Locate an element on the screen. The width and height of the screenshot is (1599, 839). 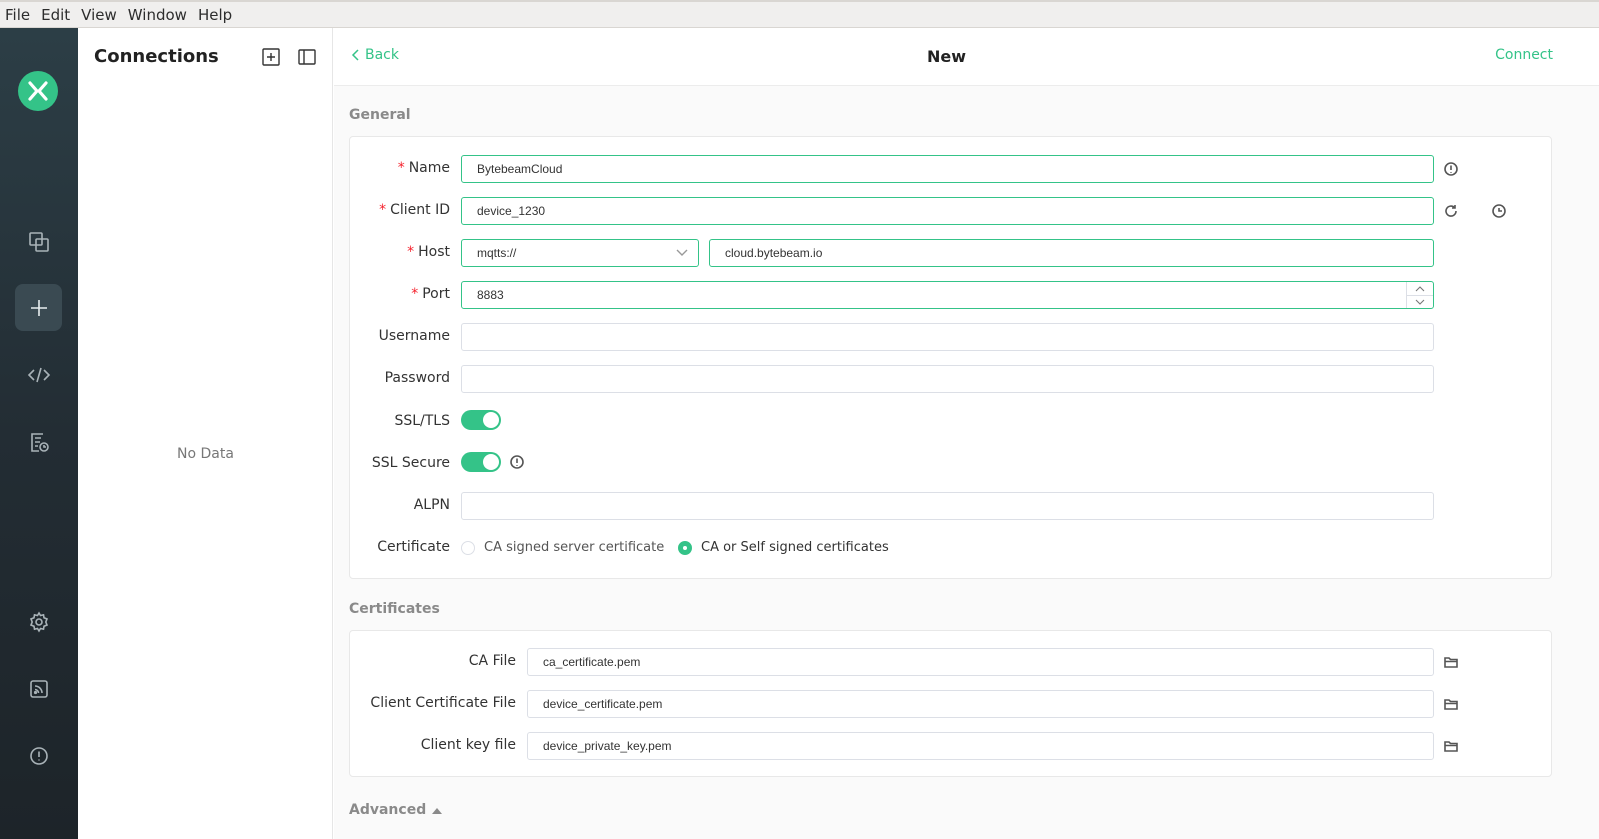
menu-view: View is located at coordinates (99, 15).